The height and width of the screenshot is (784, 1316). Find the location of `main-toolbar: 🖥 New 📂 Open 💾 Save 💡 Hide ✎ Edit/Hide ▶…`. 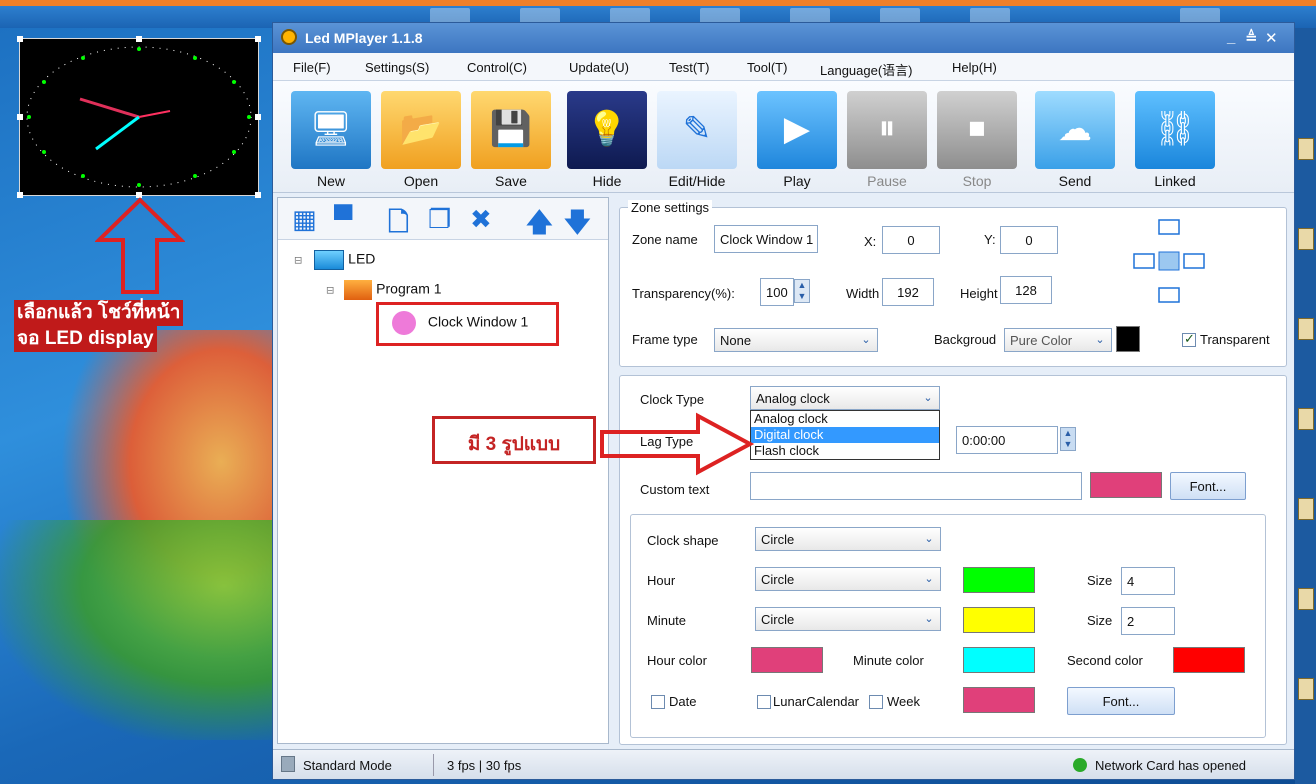

main-toolbar: 🖥 New 📂 Open 💾 Save 💡 Hide ✎ Edit/Hide ▶… is located at coordinates (783, 137).